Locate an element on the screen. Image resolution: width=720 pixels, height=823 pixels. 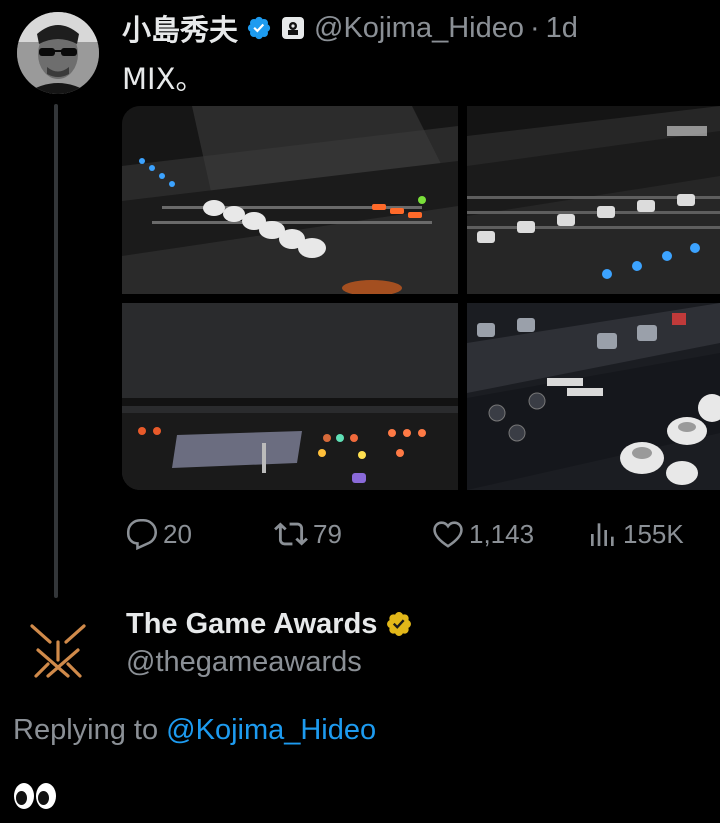
retweet-button: 79 is located at coordinates (307, 534).